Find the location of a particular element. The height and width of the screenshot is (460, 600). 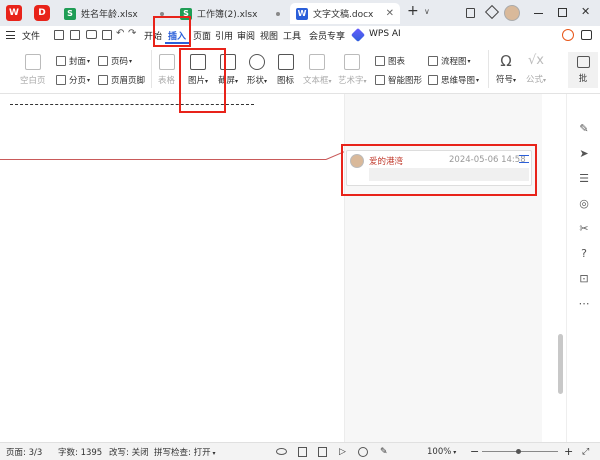

blank-page-button: 空白页 is located at coordinates (33, 70).